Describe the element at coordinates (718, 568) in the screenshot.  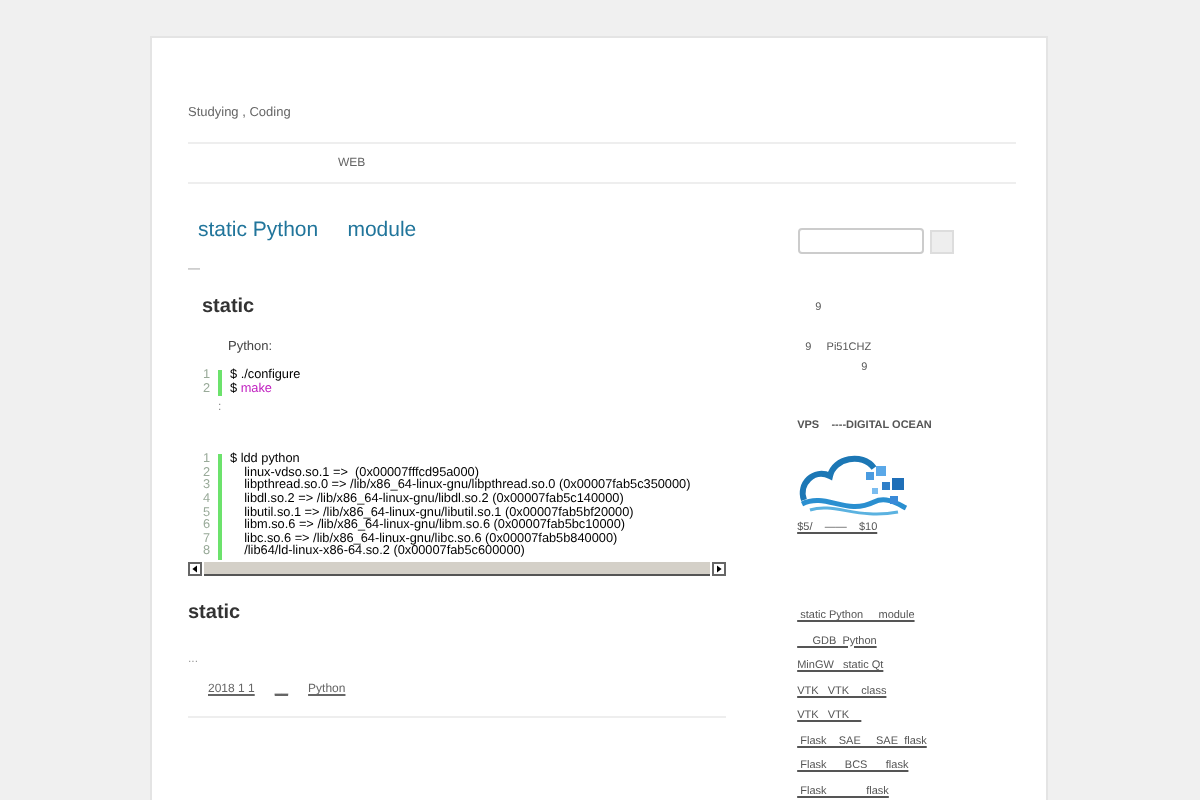
I see `right-arrow-icon` at that location.